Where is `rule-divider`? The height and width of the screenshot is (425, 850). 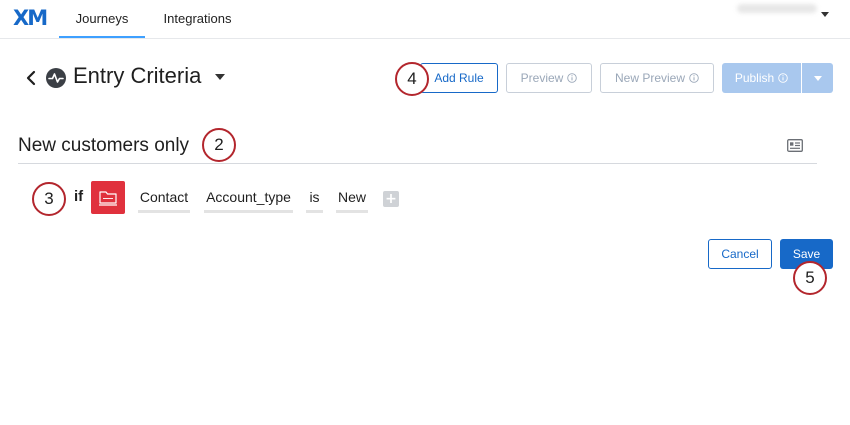 rule-divider is located at coordinates (417, 163).